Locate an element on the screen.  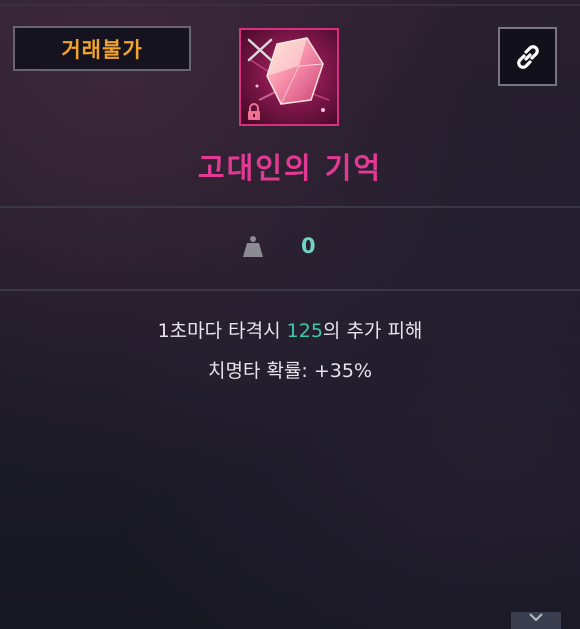
effect-text-suffix: 의 추가 피해 is located at coordinates (372, 331).